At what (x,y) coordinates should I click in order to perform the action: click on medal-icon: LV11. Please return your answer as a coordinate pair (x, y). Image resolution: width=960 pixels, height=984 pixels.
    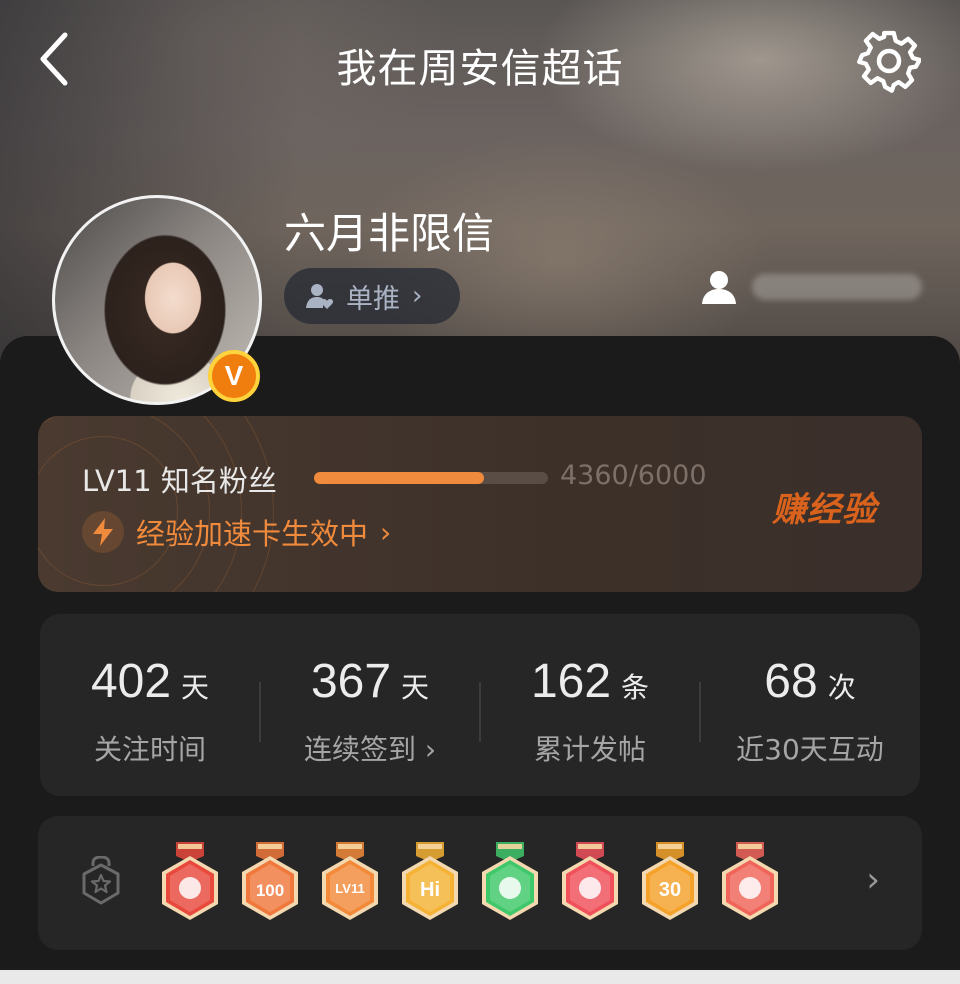
    Looking at the image, I should click on (350, 881).